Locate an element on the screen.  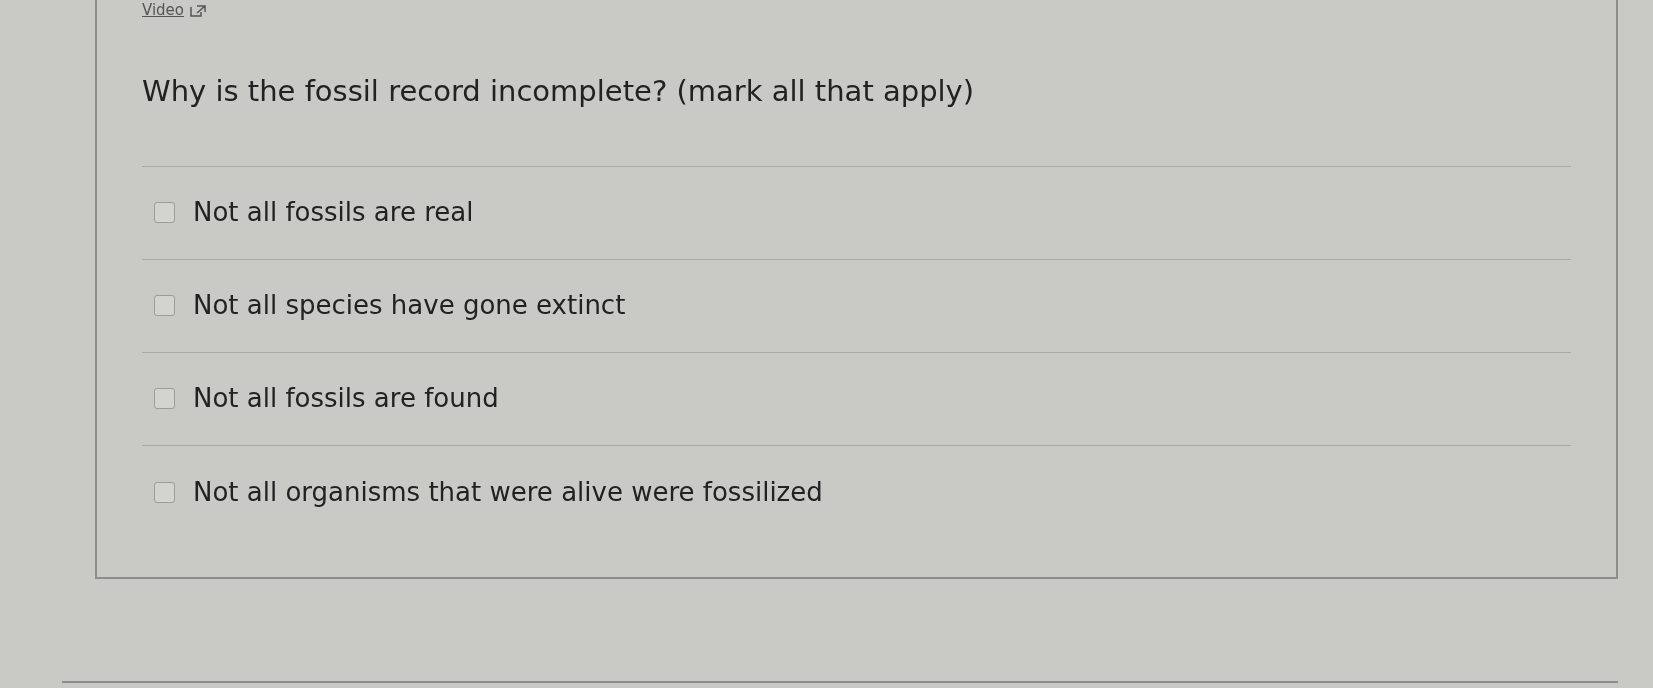
video-link: Video is located at coordinates (174, 10).